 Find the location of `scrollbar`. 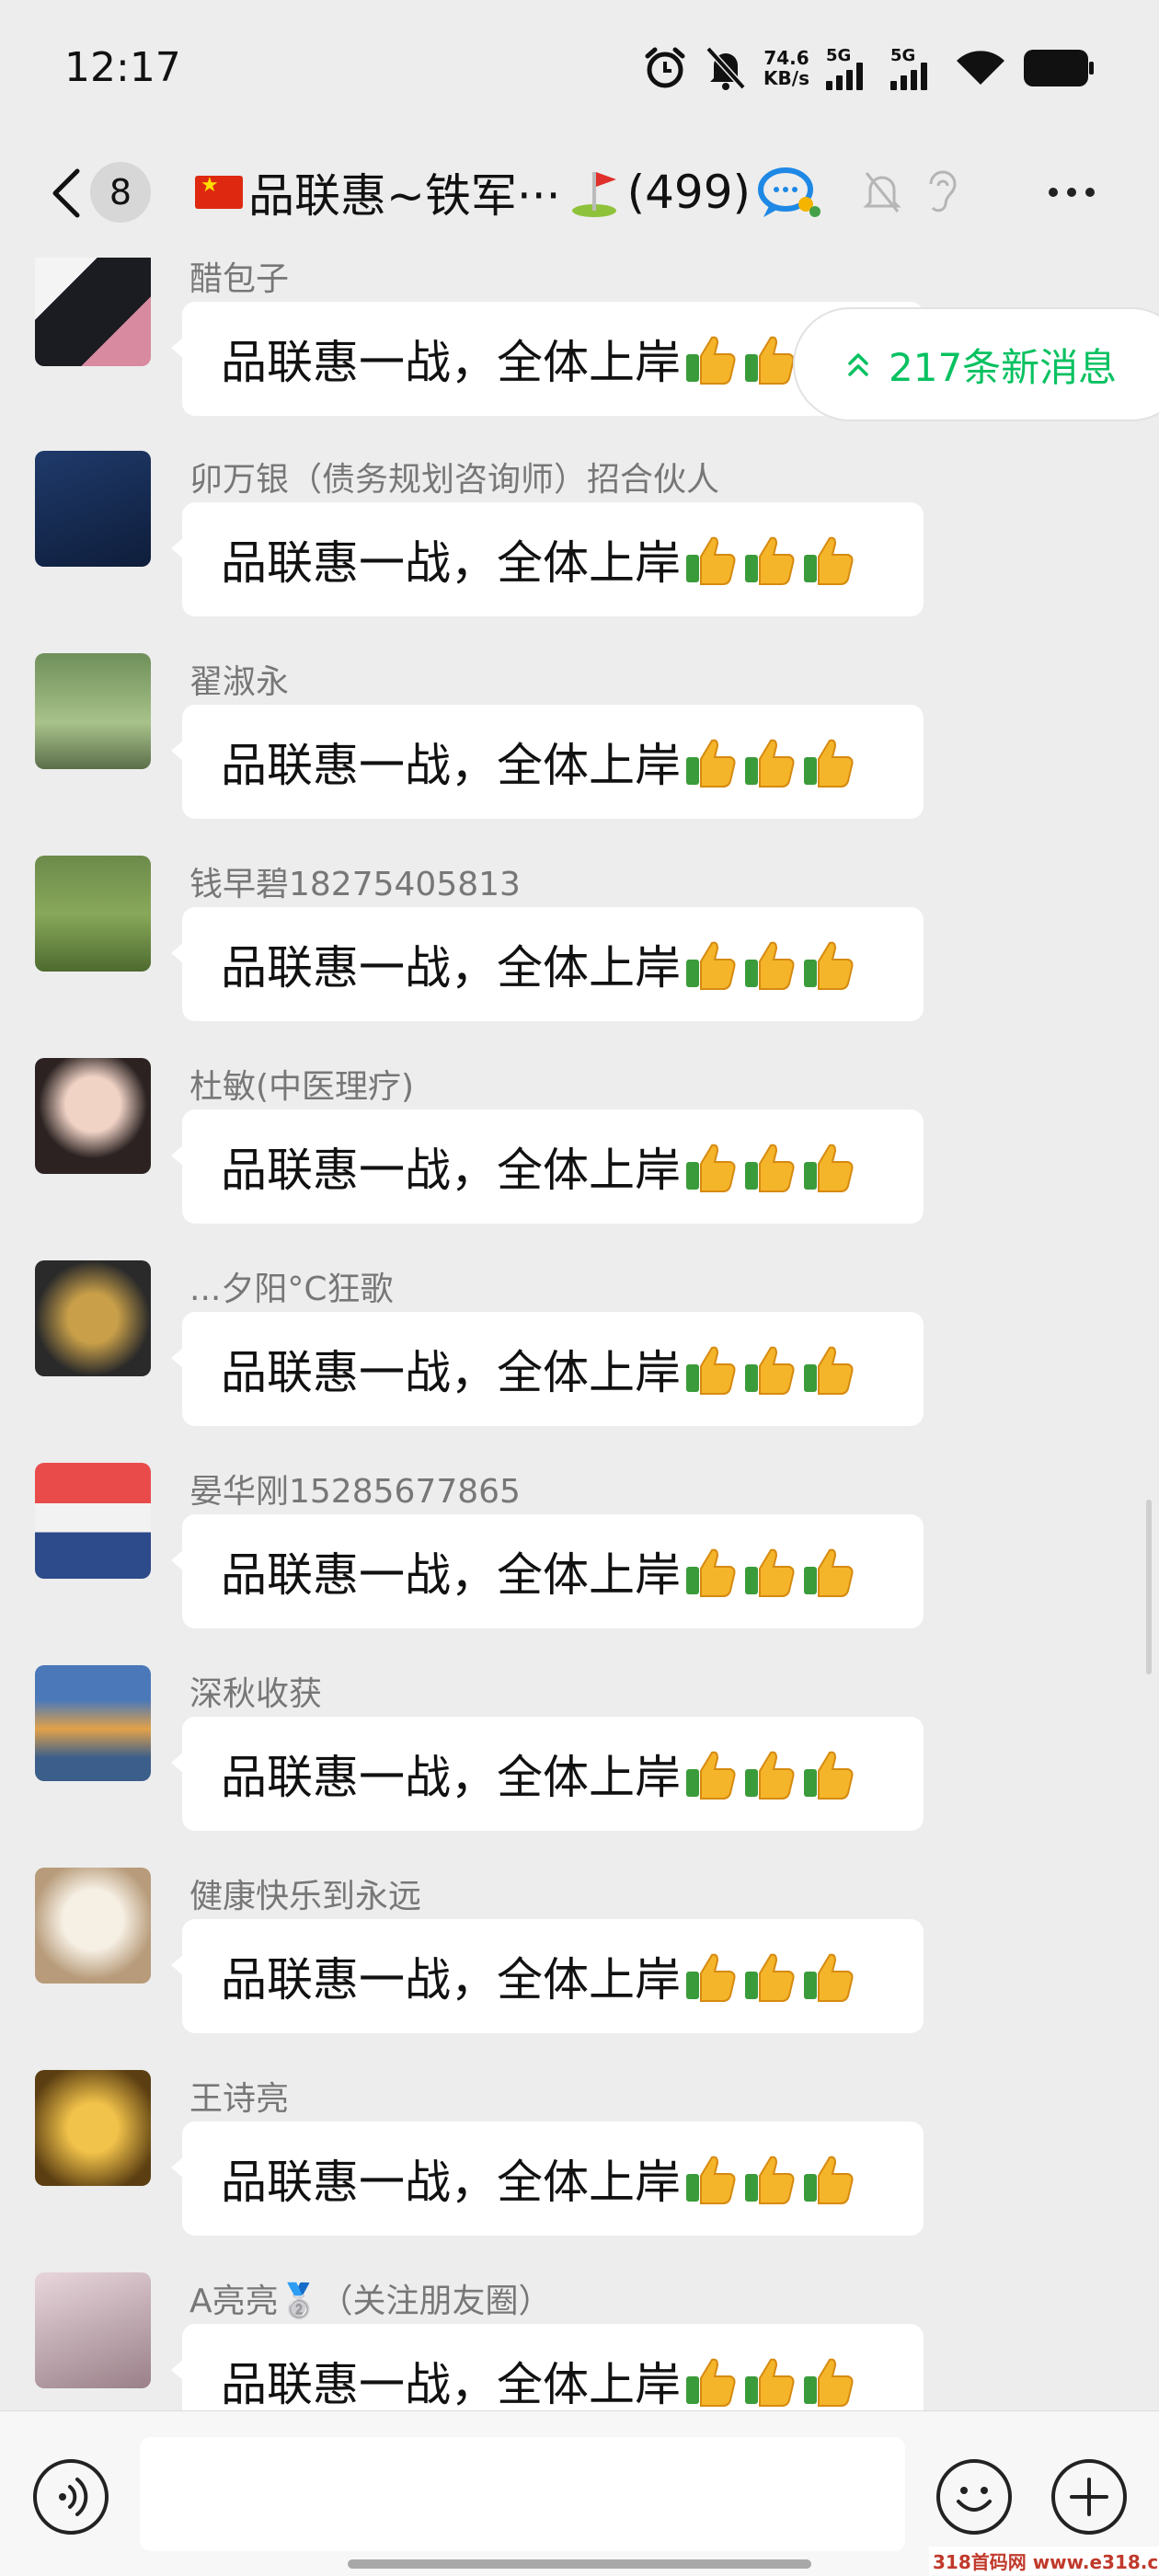

scrollbar is located at coordinates (1149, 1587).